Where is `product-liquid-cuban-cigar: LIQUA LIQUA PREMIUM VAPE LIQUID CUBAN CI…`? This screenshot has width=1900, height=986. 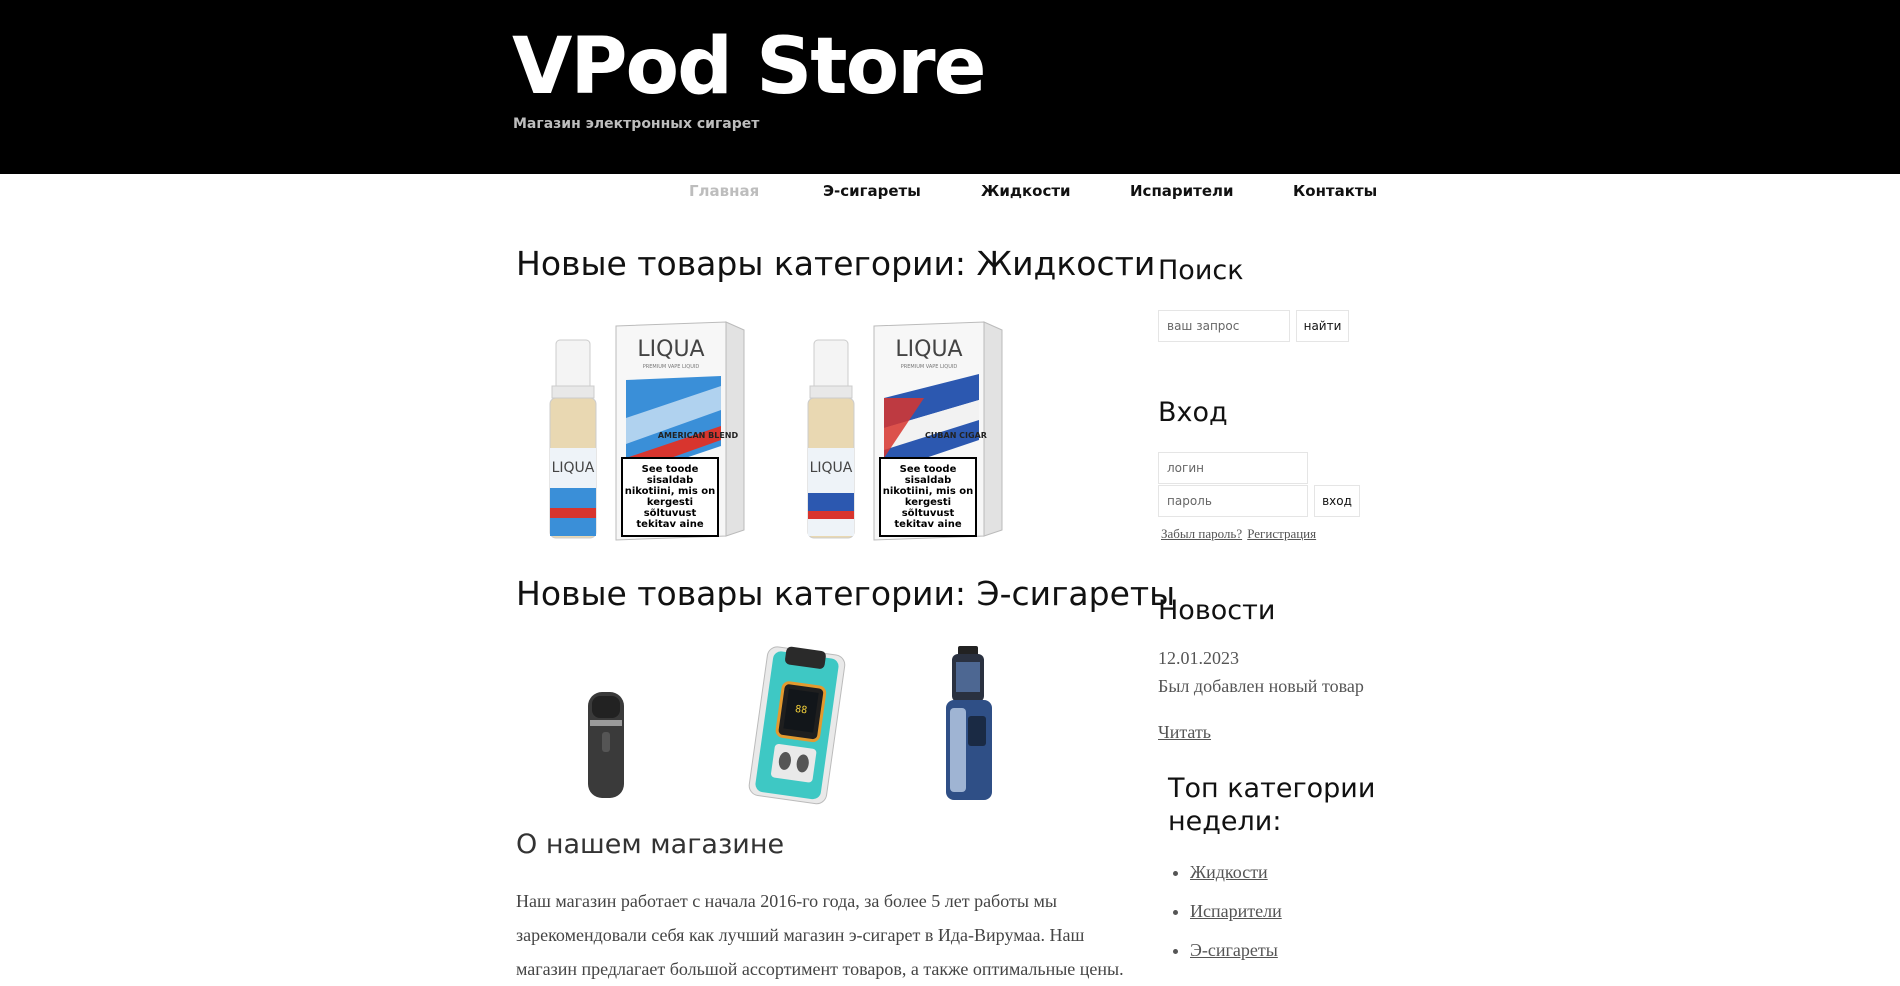
product-liquid-cuban-cigar: LIQUA LIQUA PREMIUM VAPE LIQUID CUBAN CI… is located at coordinates (899, 428).